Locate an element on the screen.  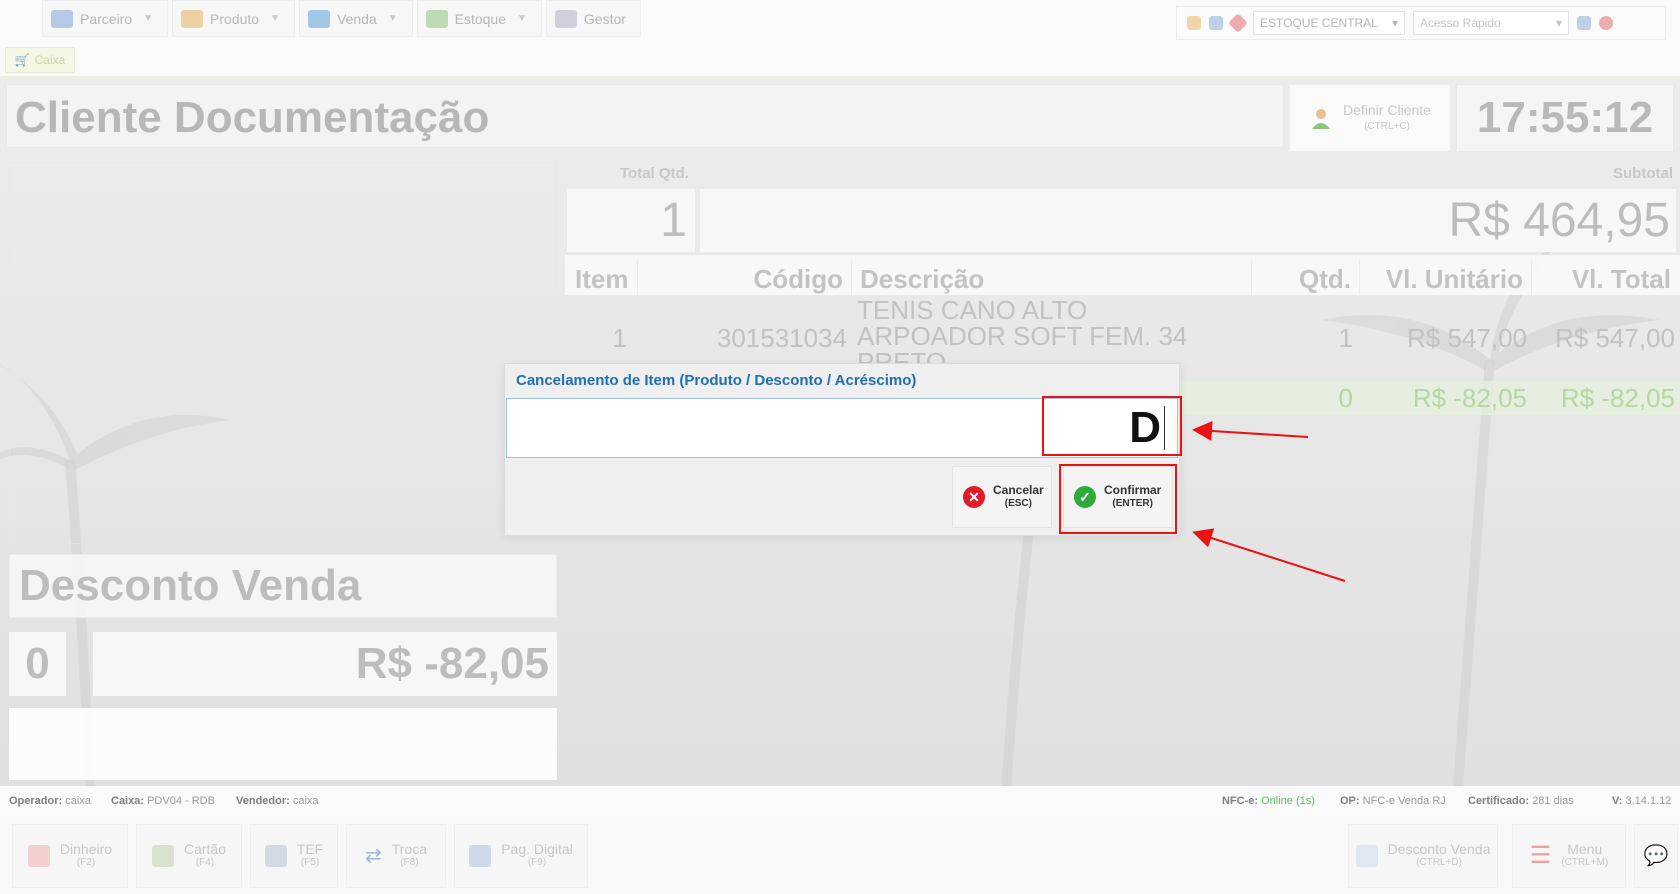
highlight-input is located at coordinates (1112, 426).